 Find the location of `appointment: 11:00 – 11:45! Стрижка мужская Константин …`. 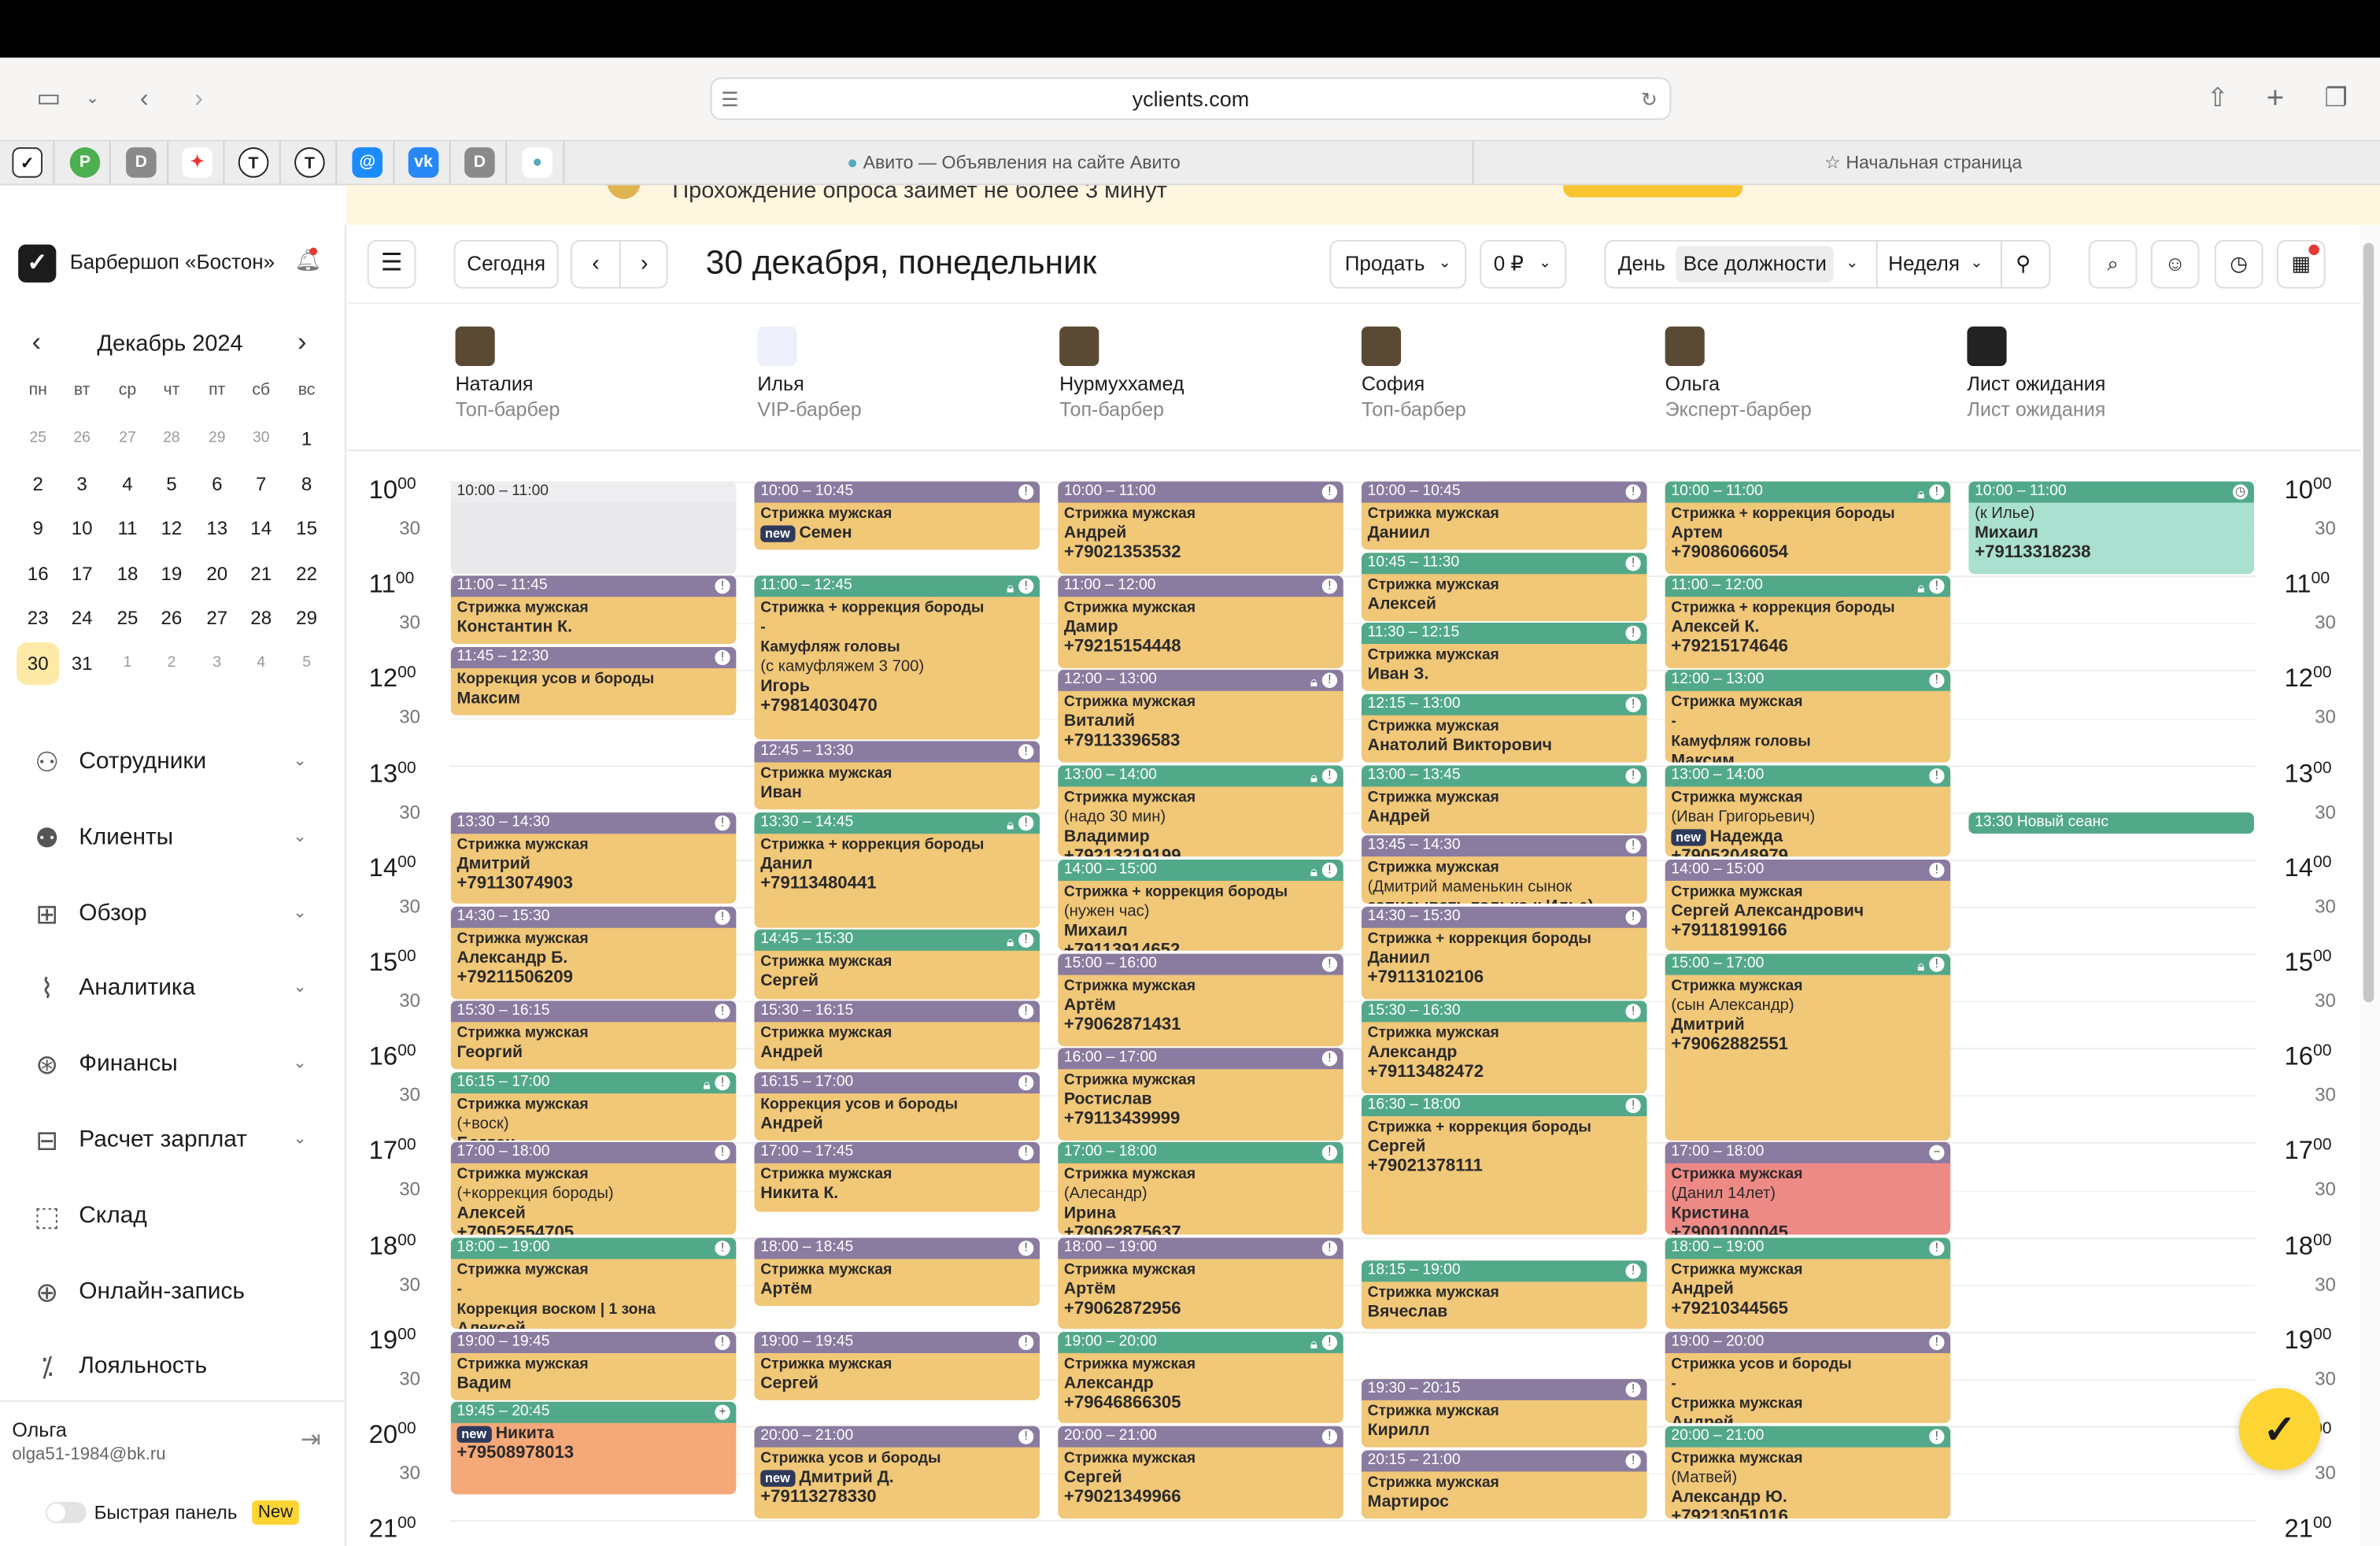

appointment: 11:00 – 11:45! Стрижка мужская Константин … is located at coordinates (593, 610).